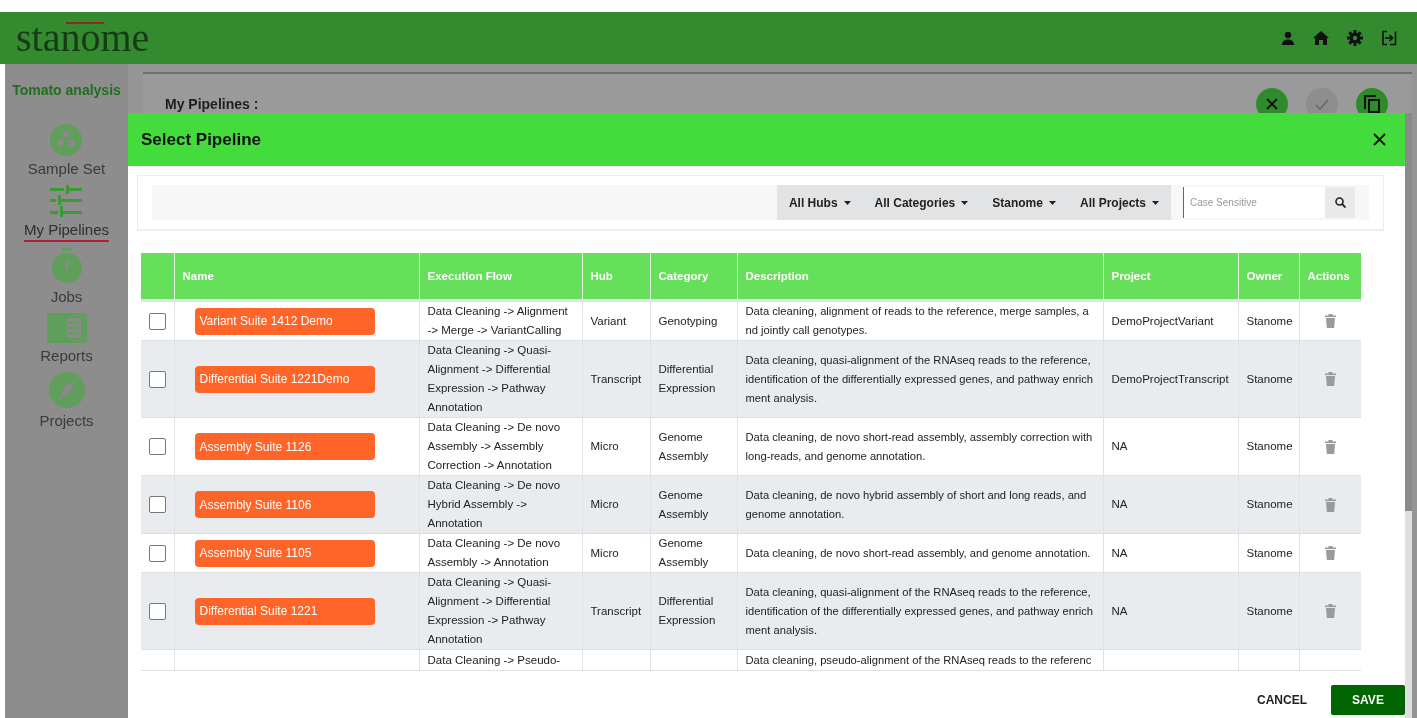  Describe the element at coordinates (498, 321) in the screenshot. I see `execution-flow-cell-text: Data Cleaning -> Alignment -> Merge -> VariantCalling` at that location.